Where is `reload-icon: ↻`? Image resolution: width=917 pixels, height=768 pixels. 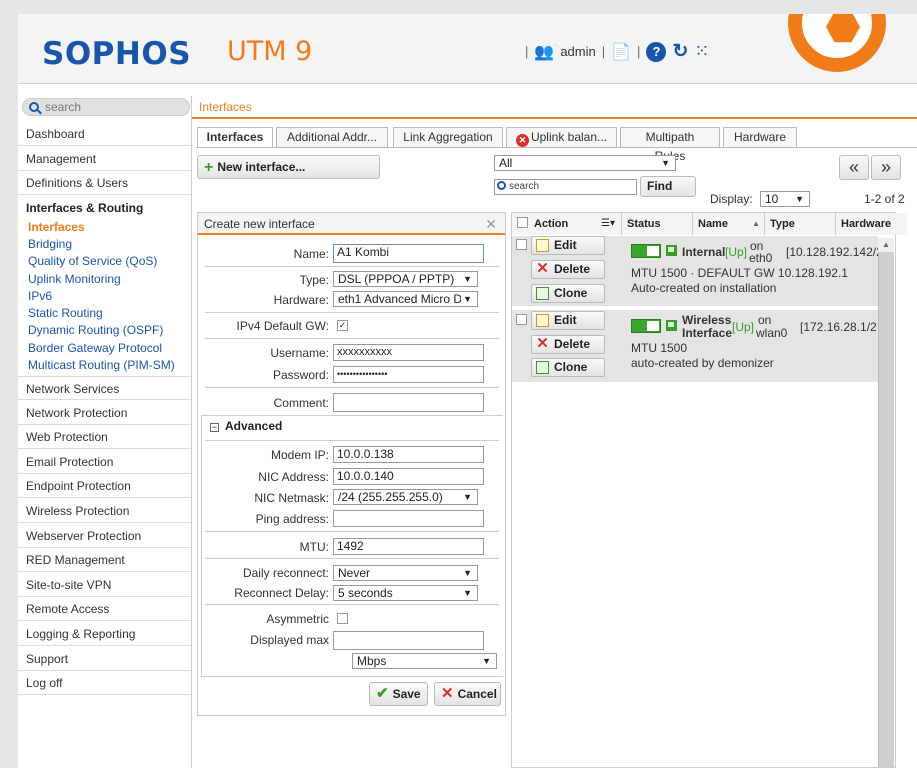
reload-icon: ↻ is located at coordinates (680, 51).